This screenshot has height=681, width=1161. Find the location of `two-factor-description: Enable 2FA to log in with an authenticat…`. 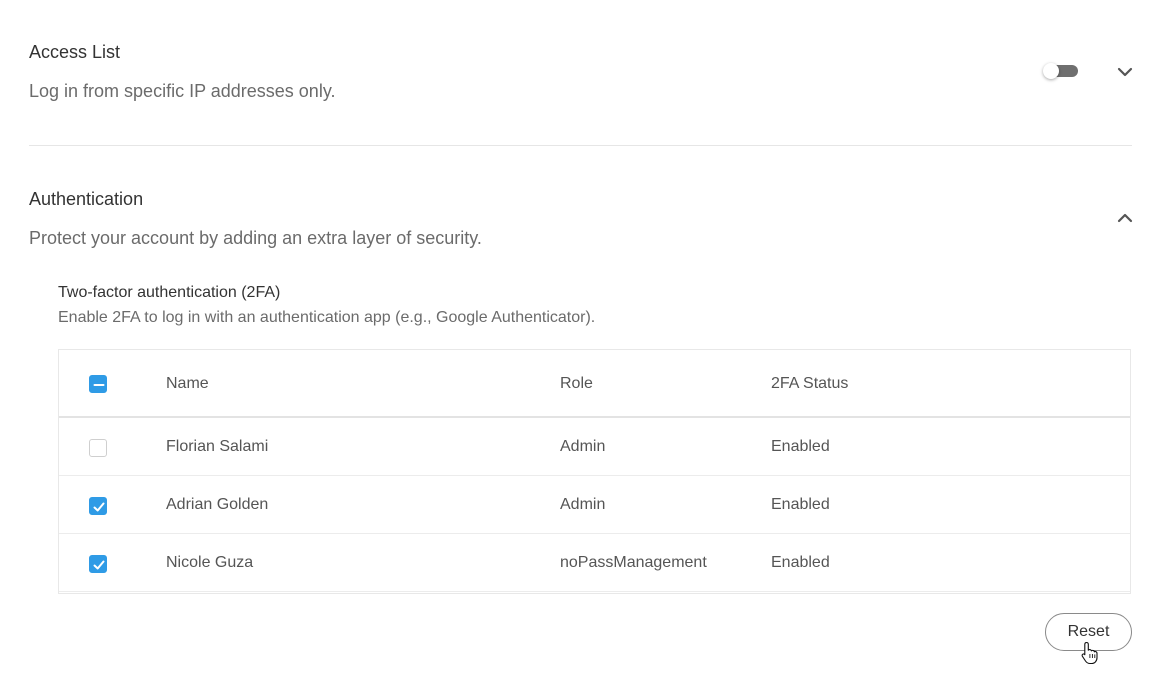

two-factor-description: Enable 2FA to log in with an authenticat… is located at coordinates (327, 317).